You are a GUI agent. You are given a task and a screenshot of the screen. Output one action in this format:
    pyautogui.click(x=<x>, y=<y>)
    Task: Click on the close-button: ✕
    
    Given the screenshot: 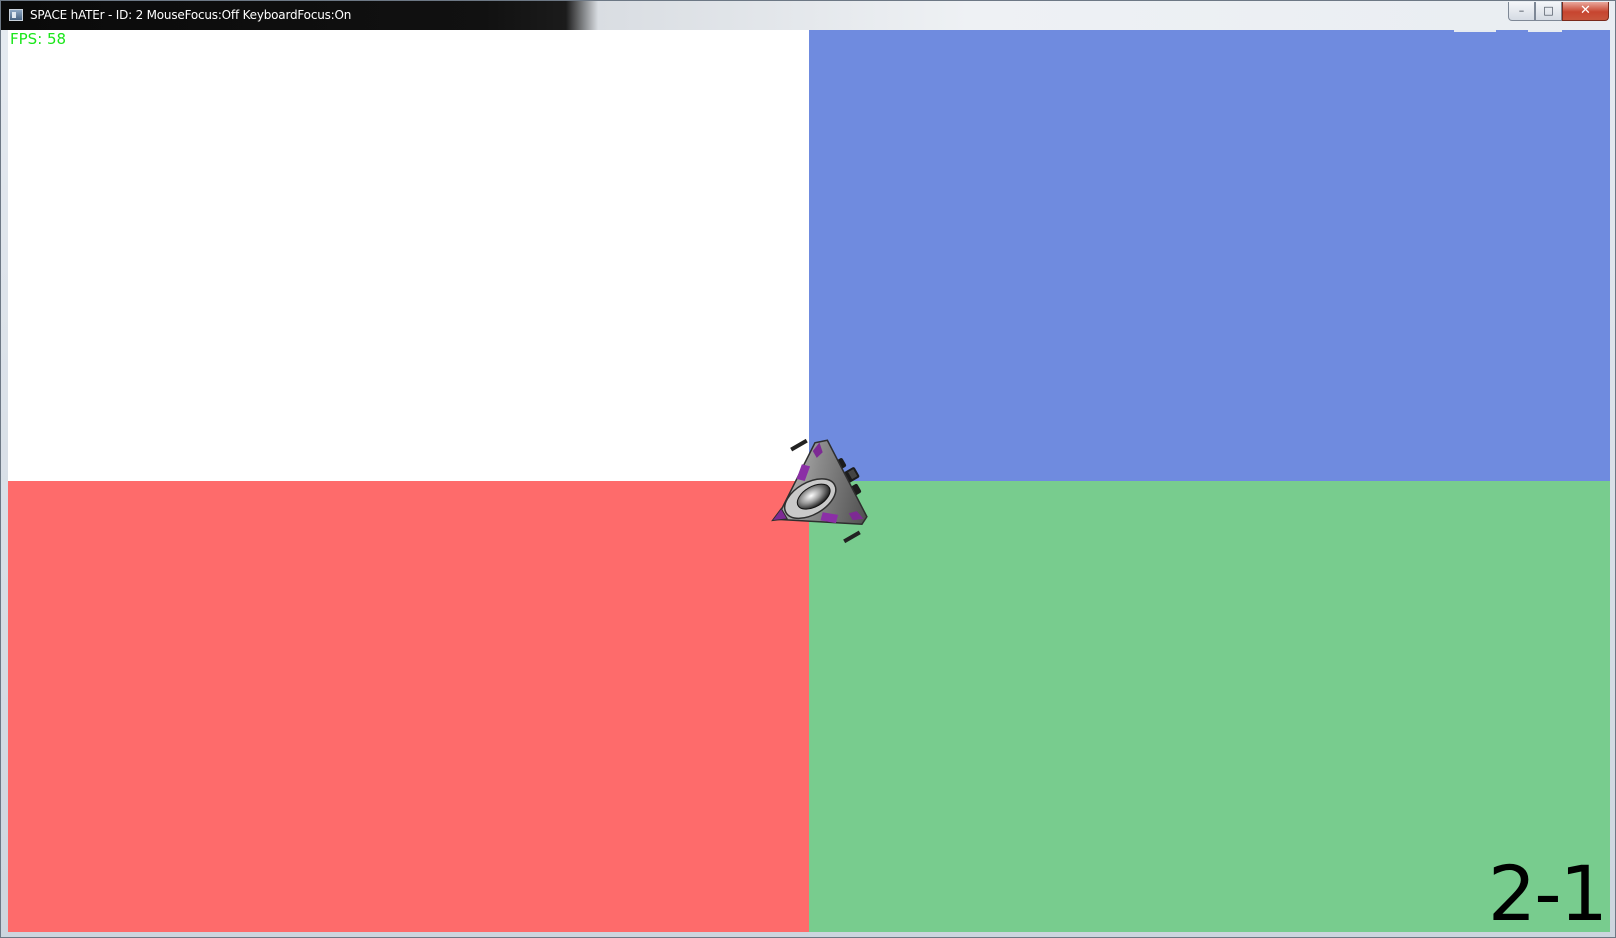 What is the action you would take?
    pyautogui.click(x=1585, y=11)
    